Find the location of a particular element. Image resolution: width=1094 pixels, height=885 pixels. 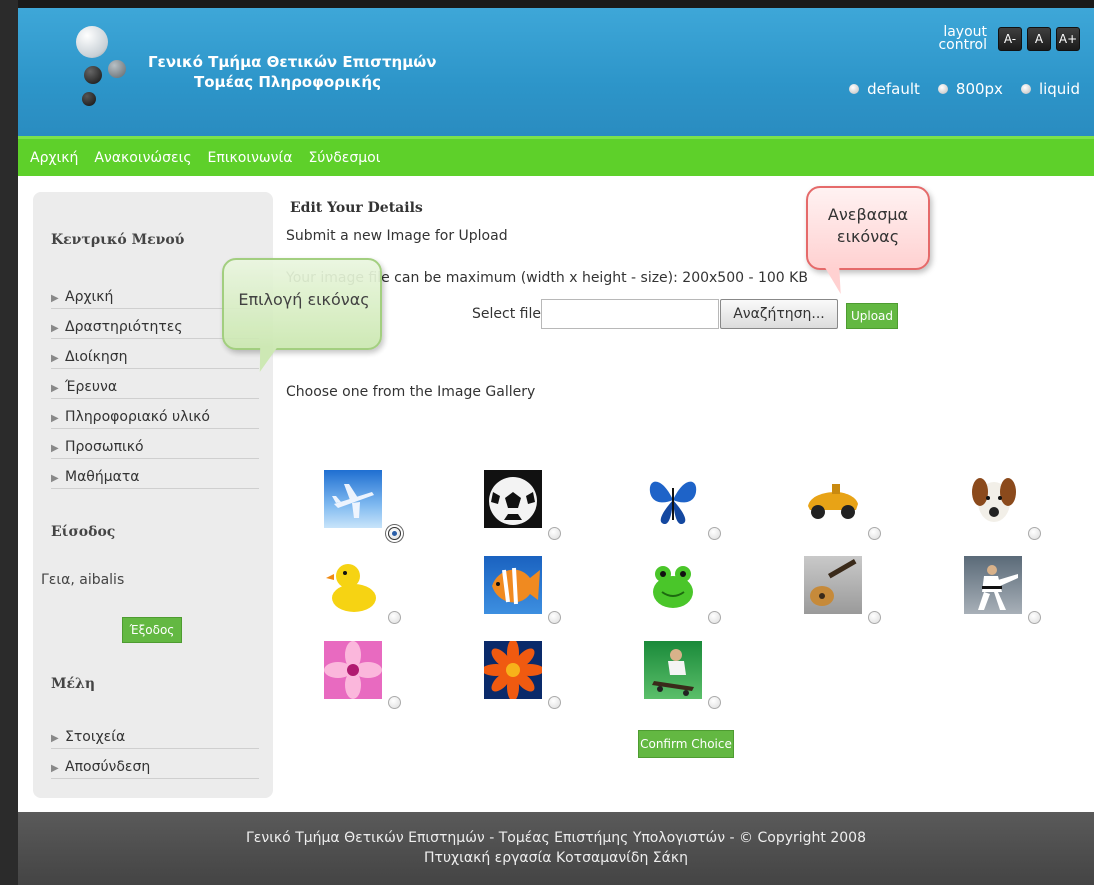

font-increase-button: A+ is located at coordinates (1068, 39).